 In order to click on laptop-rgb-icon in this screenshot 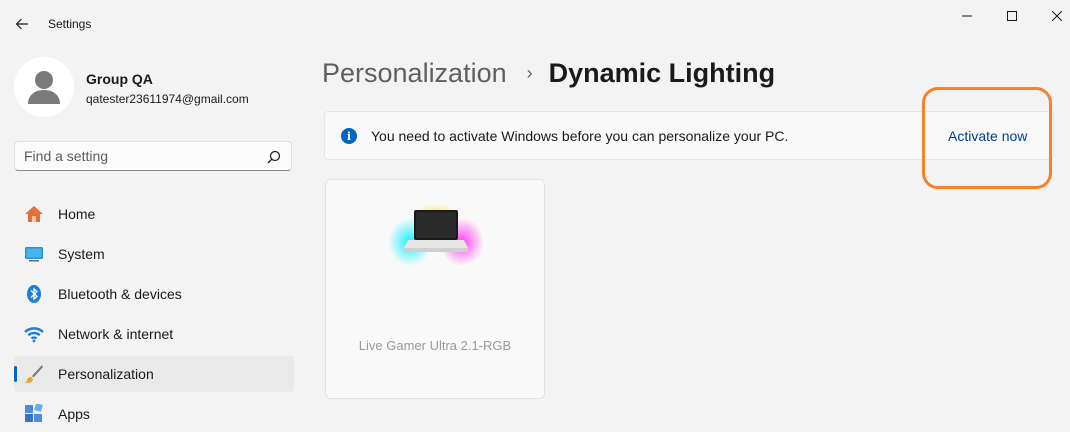, I will do `click(436, 235)`.